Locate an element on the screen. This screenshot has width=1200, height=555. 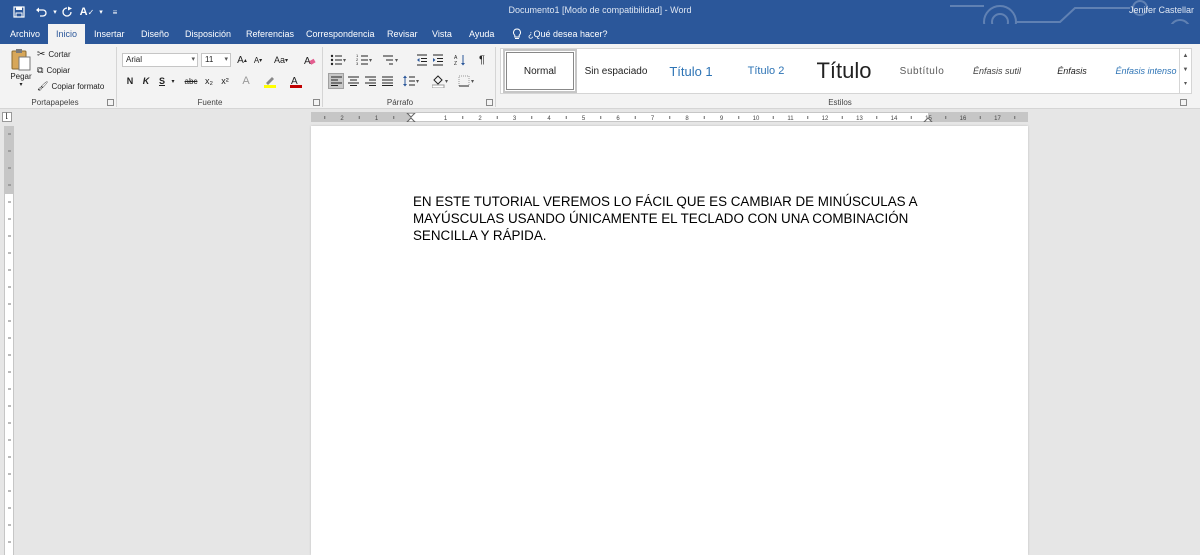
align-left-icon is located at coordinates (336, 81).